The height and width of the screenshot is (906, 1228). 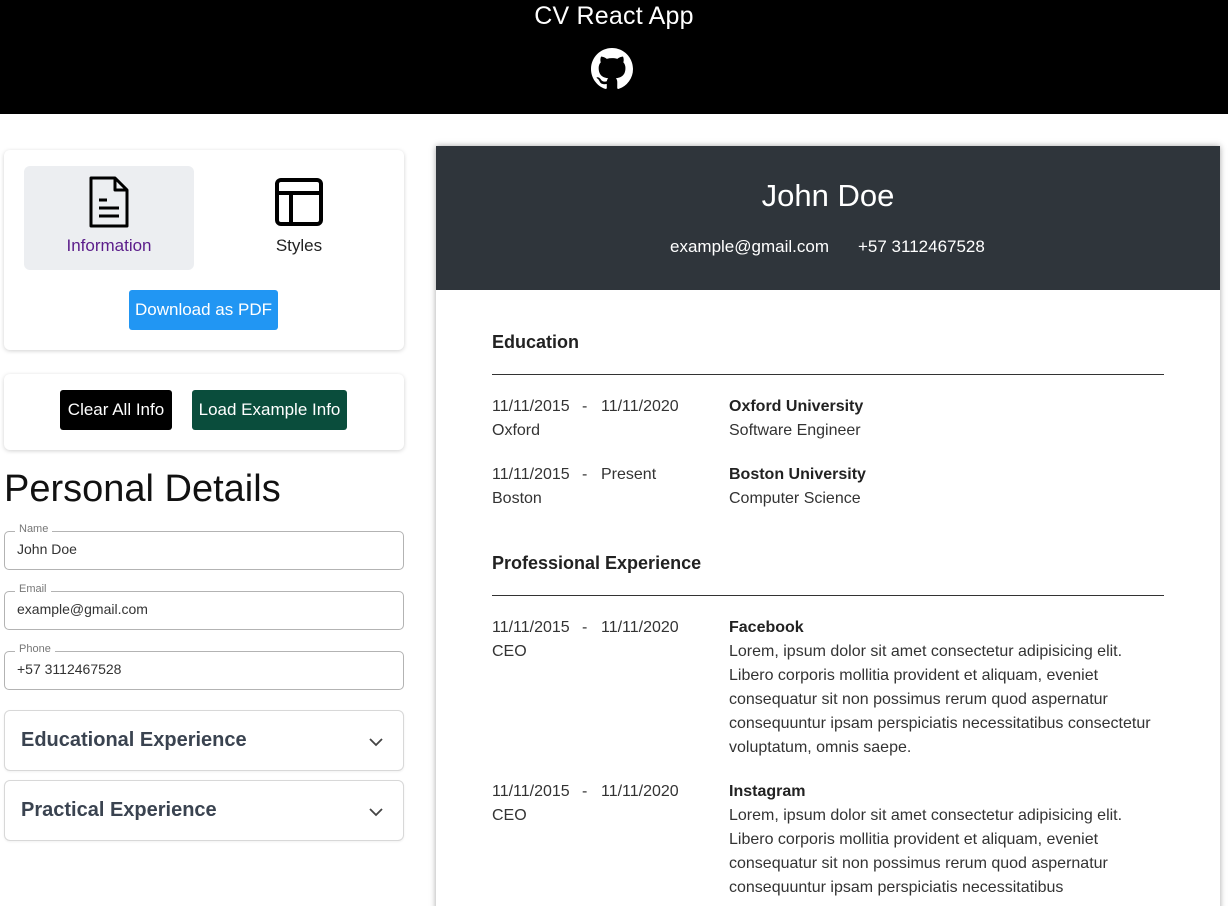 What do you see at coordinates (797, 474) in the screenshot?
I see `entry-organization: Boston University` at bounding box center [797, 474].